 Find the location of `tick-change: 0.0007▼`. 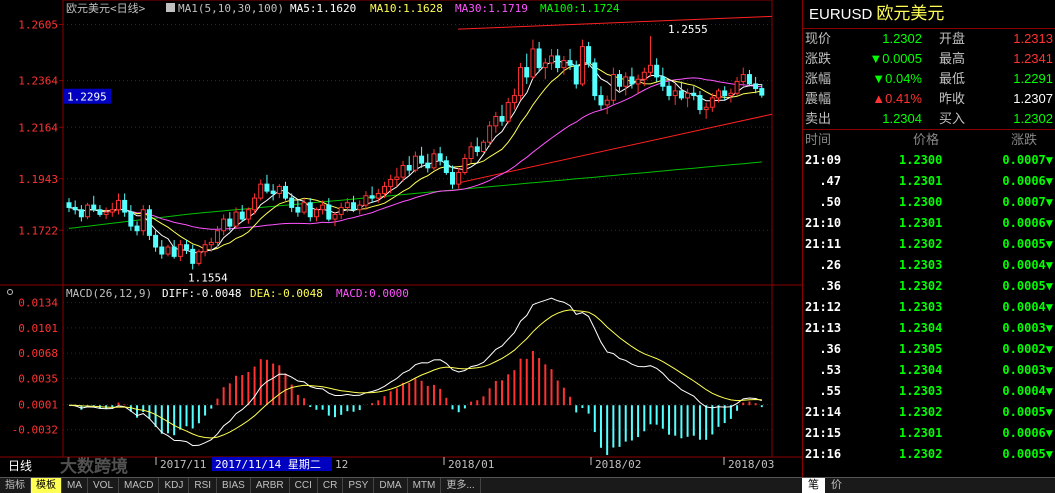

tick-change: 0.0007▼ is located at coordinates (1027, 160).